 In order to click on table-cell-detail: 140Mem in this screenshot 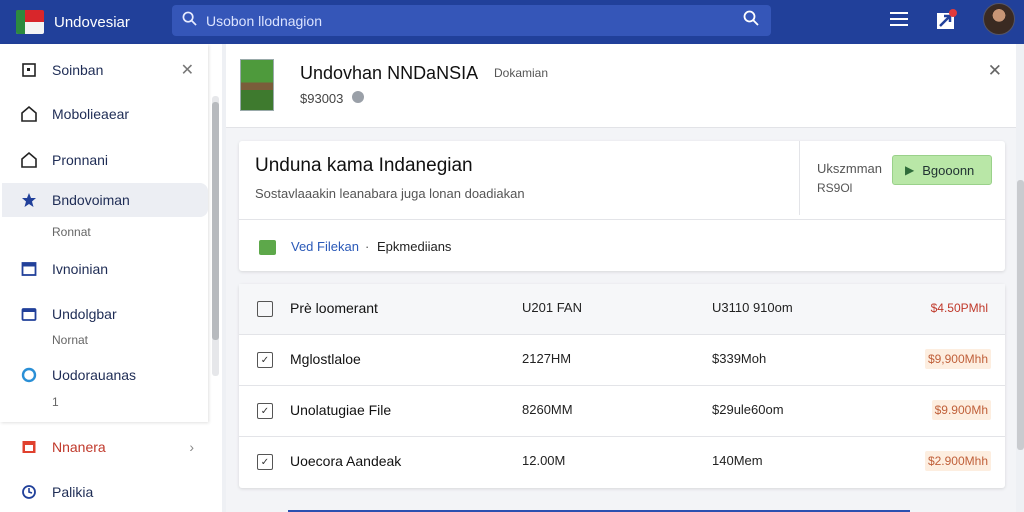, I will do `click(737, 460)`.